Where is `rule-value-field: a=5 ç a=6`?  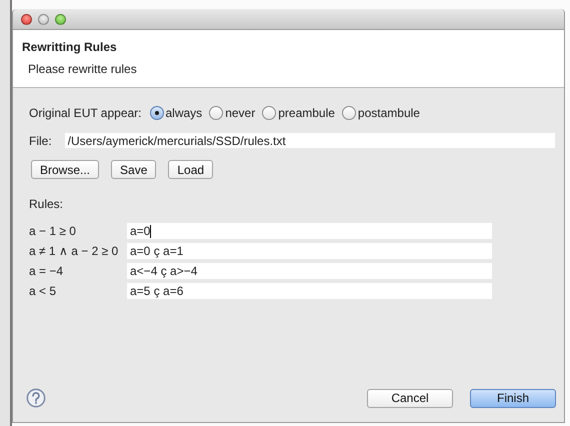
rule-value-field: a=5 ç a=6 is located at coordinates (309, 291).